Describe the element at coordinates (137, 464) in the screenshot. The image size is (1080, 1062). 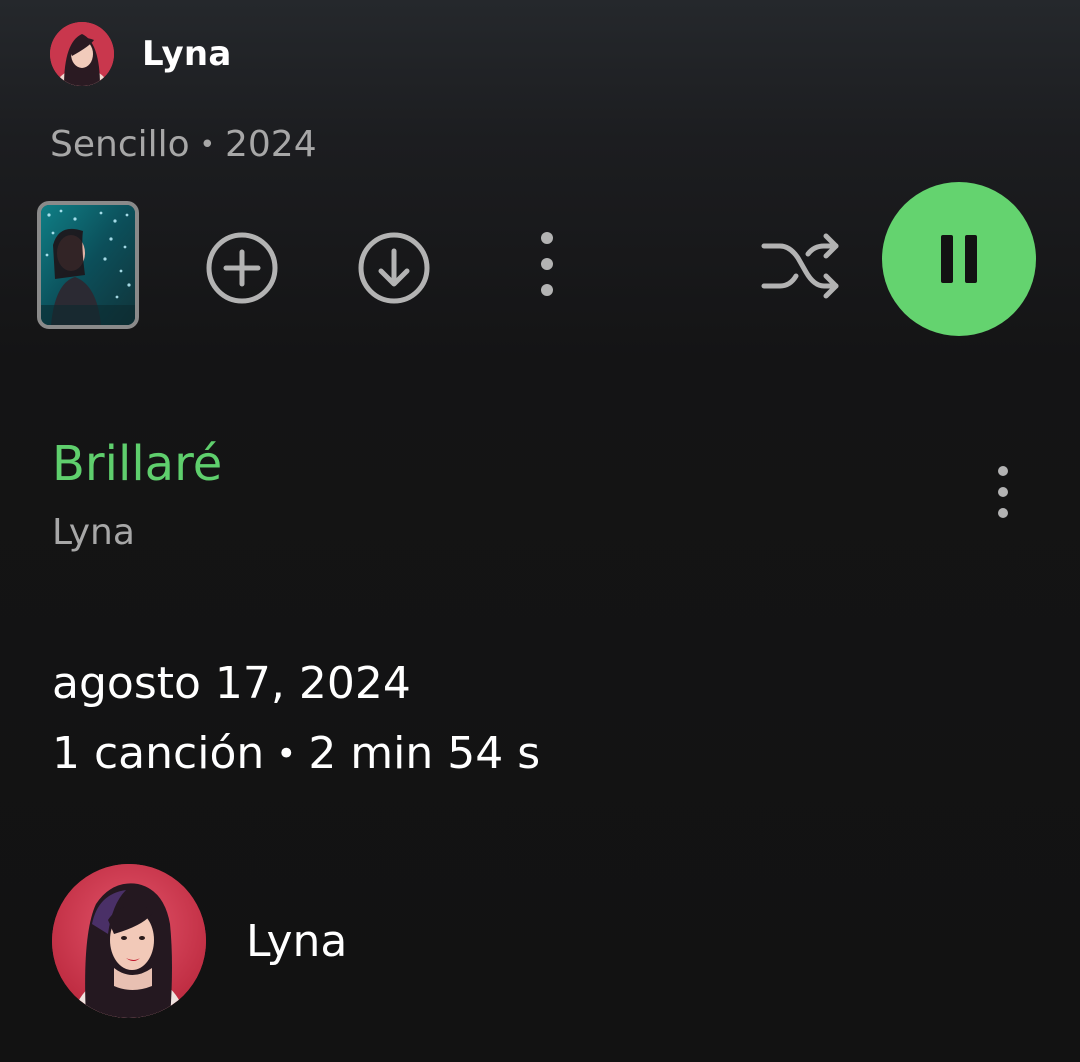
I see `track-title: Brillaré` at that location.